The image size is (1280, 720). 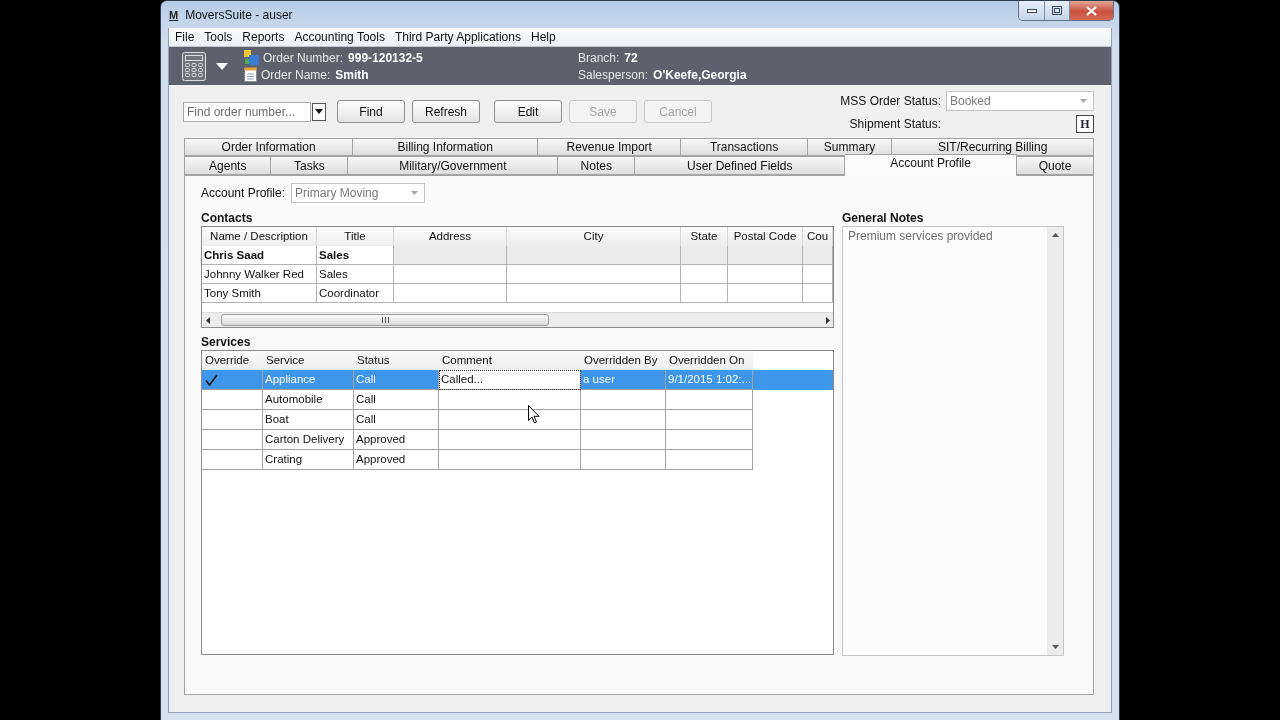 I want to click on close-button, so click(x=1091, y=10).